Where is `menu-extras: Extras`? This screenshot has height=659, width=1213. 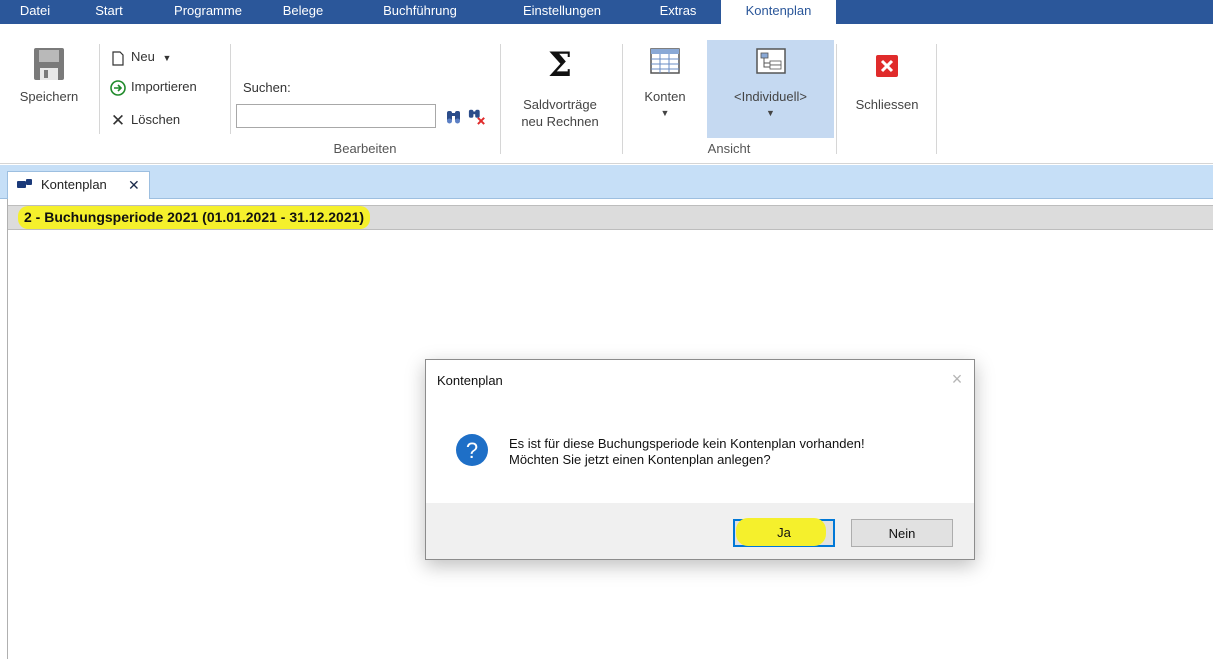 menu-extras: Extras is located at coordinates (678, 12).